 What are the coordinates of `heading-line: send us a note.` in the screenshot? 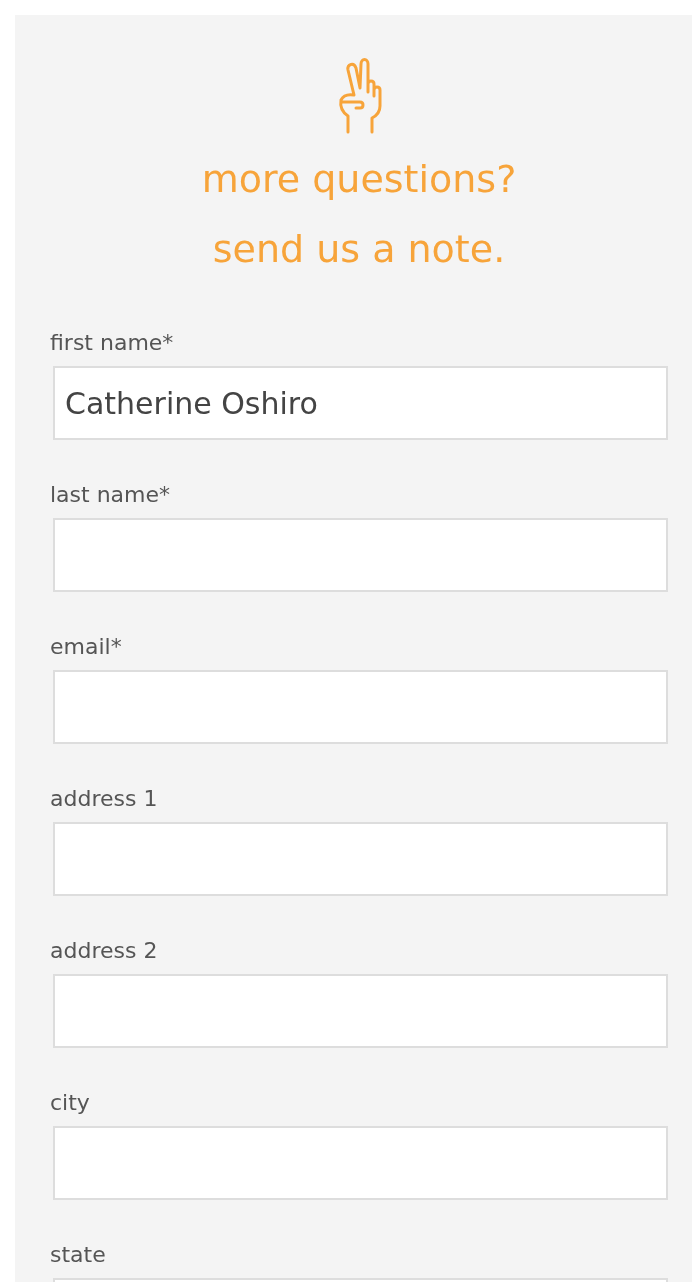 It's located at (359, 249).